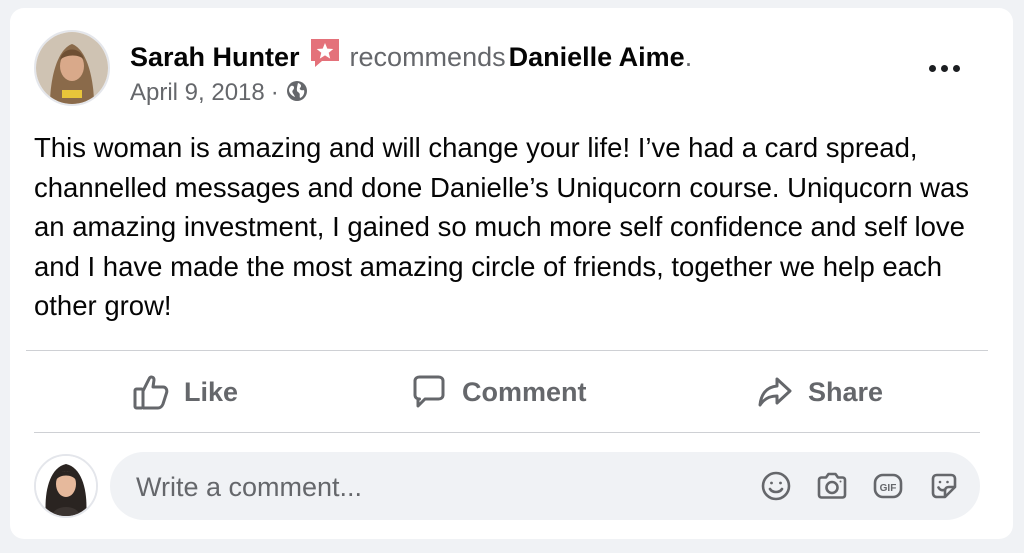  I want to click on recommends-text: recommends, so click(427, 57).